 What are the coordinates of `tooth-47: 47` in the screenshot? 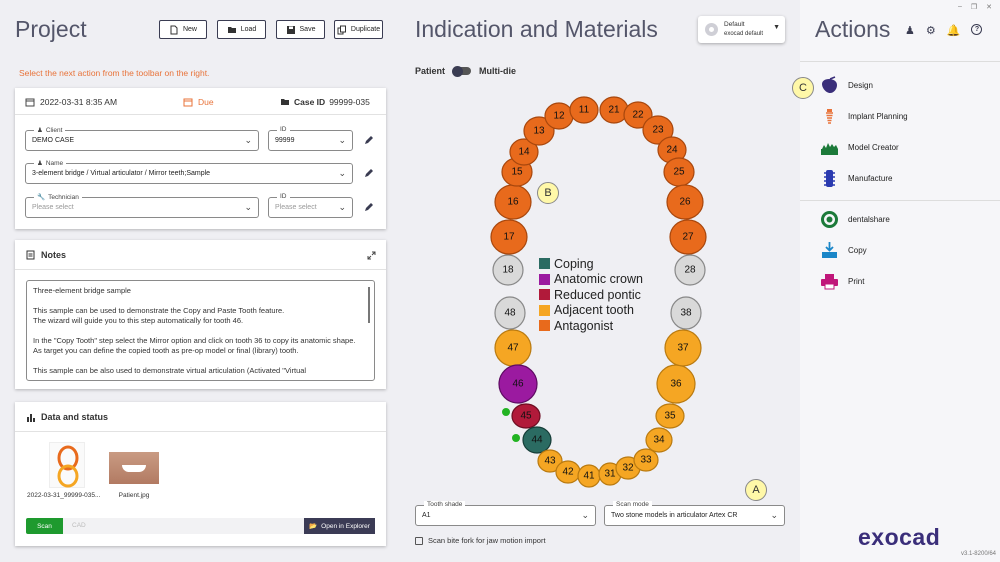 It's located at (513, 348).